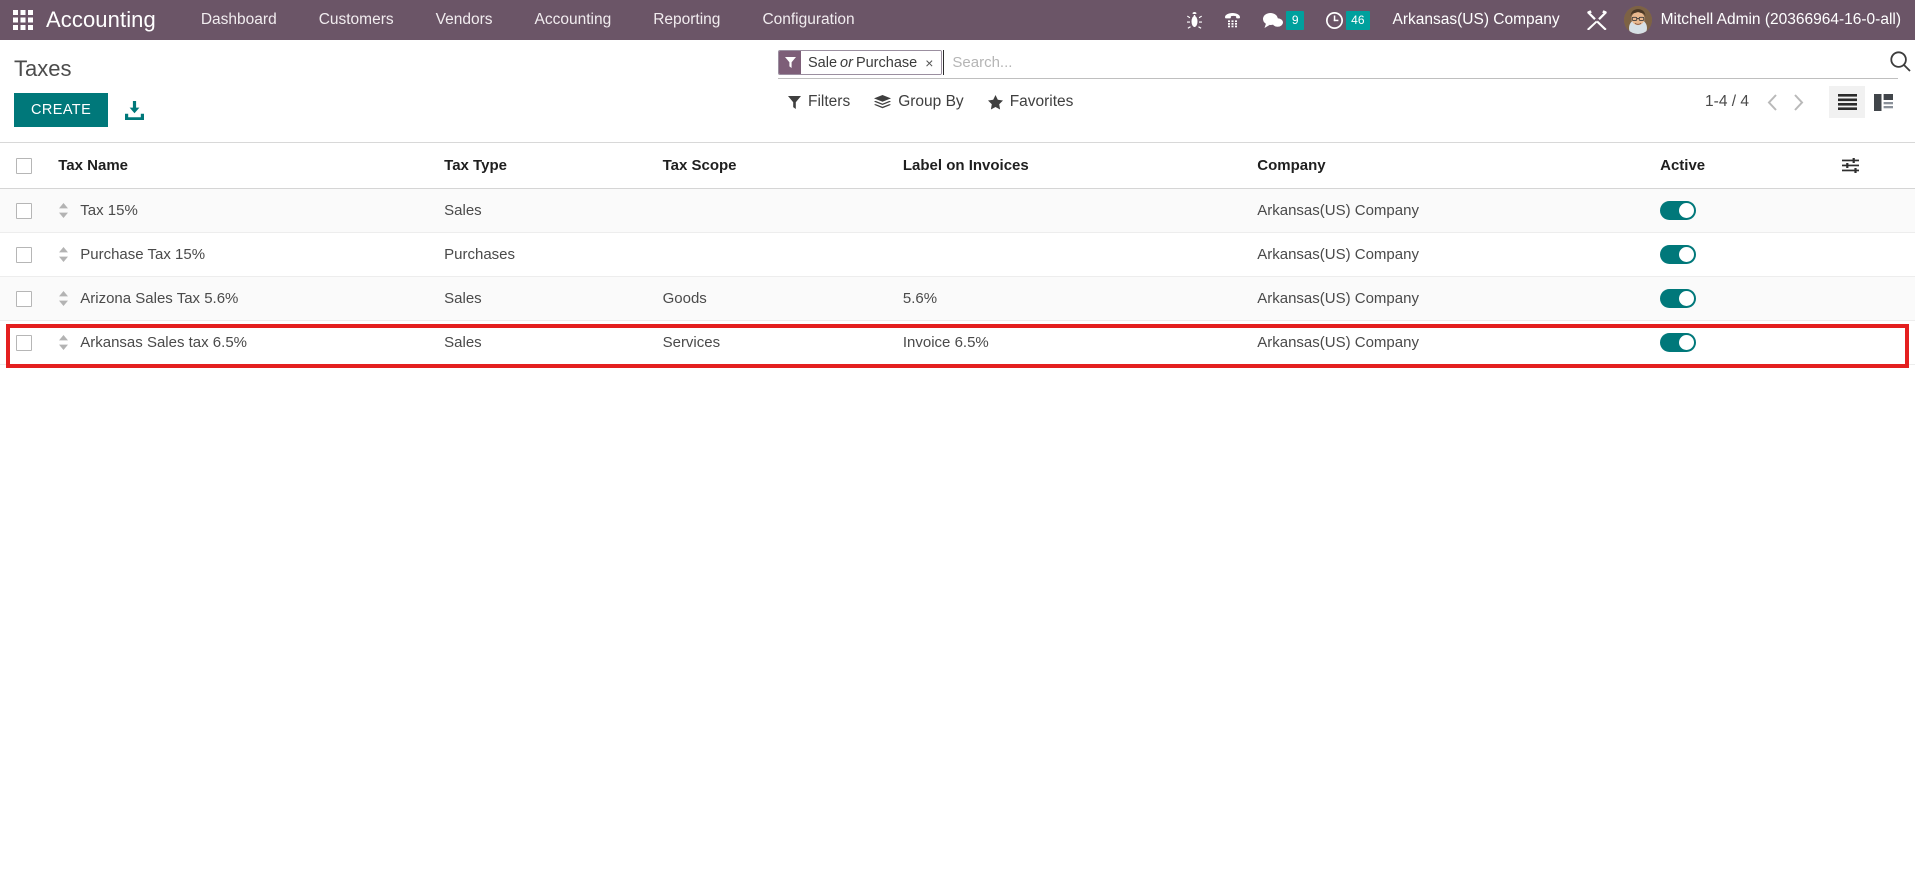 This screenshot has height=877, width=1915. What do you see at coordinates (1478, 20) in the screenshot?
I see `active-company-label: Arkansas(US) Company` at bounding box center [1478, 20].